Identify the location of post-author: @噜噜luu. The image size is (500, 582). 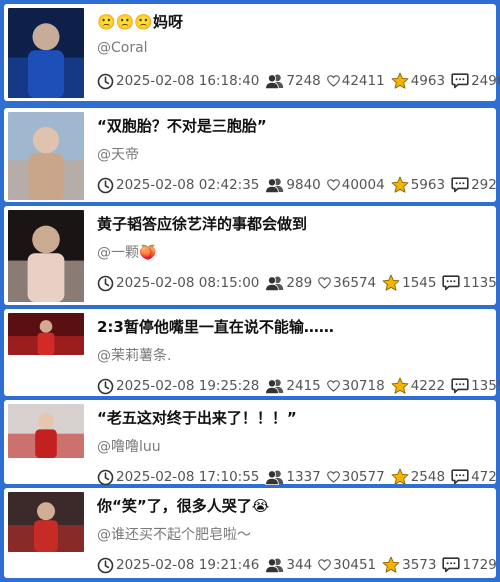
(129, 446).